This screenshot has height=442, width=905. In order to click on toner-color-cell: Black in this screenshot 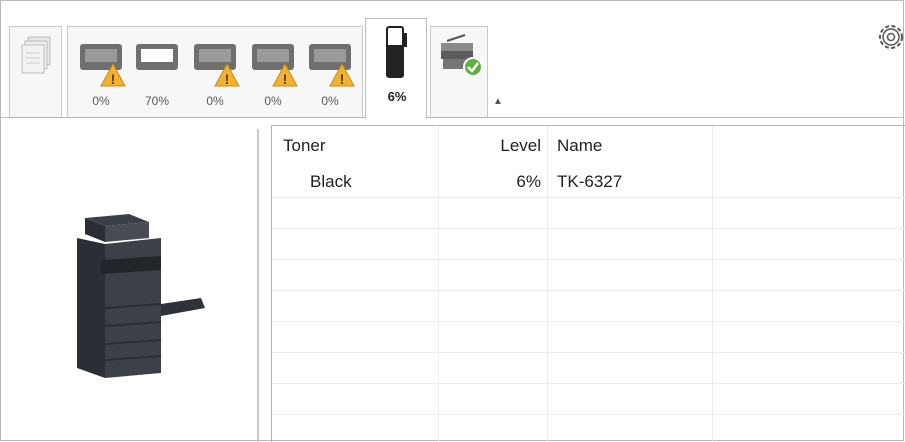, I will do `click(331, 181)`.